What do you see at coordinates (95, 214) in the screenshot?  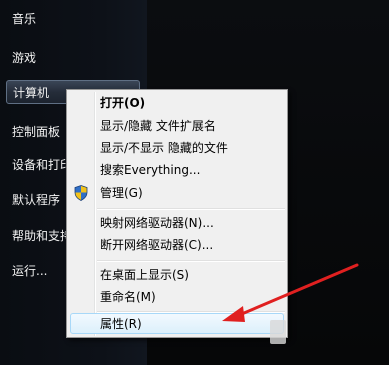 I see `context-menu-gutter` at bounding box center [95, 214].